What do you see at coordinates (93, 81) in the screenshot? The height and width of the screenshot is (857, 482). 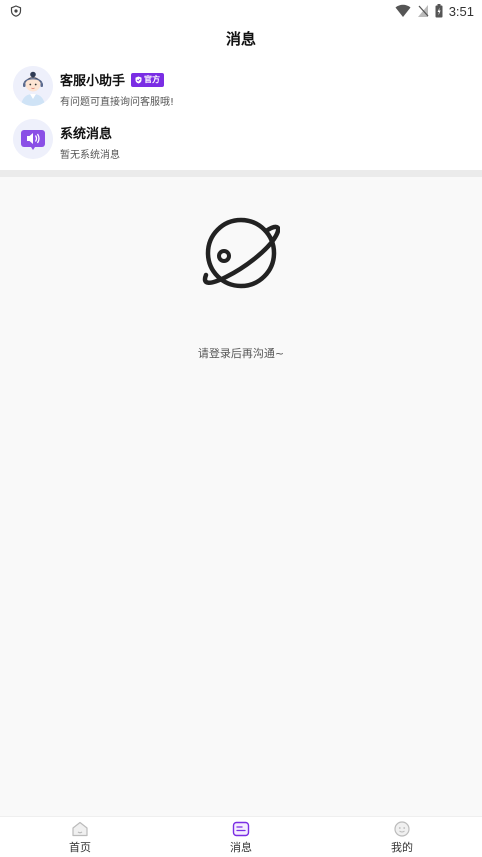 I see `customer-service-title: 客服小助手` at bounding box center [93, 81].